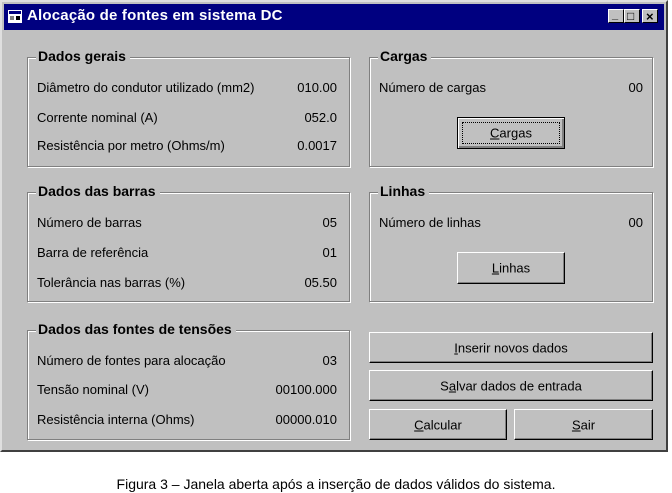 The image size is (672, 493). What do you see at coordinates (93, 252) in the screenshot?
I see `barra-referencia-label: Barra de referência` at bounding box center [93, 252].